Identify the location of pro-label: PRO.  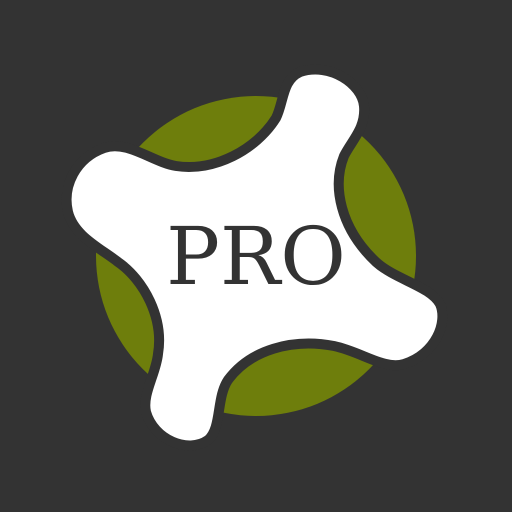
(256, 256).